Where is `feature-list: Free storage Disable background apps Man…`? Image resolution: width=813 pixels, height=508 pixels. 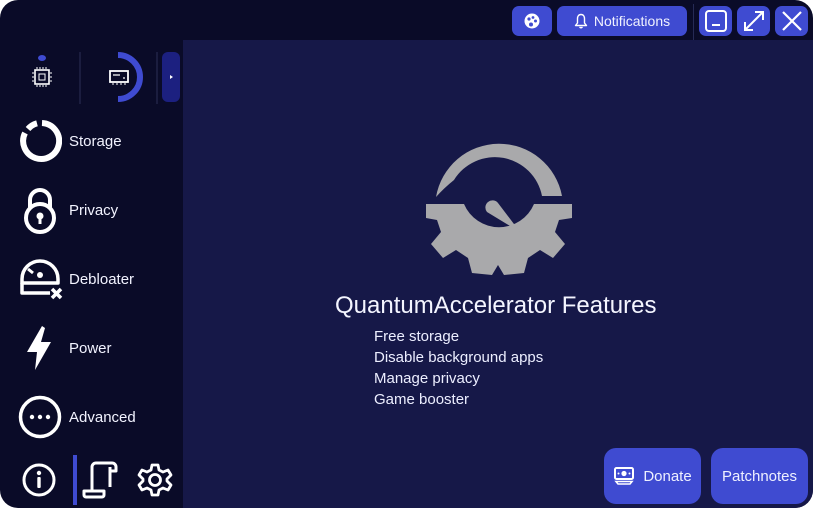
feature-list: Free storage Disable background apps Man… is located at coordinates (458, 368).